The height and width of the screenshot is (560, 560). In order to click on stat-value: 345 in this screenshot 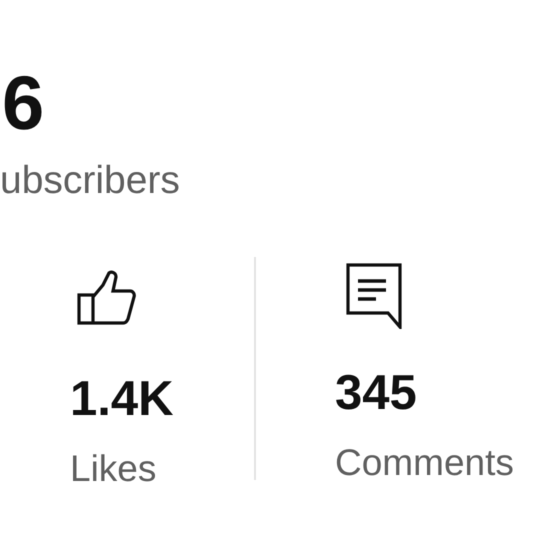, I will do `click(376, 393)`.